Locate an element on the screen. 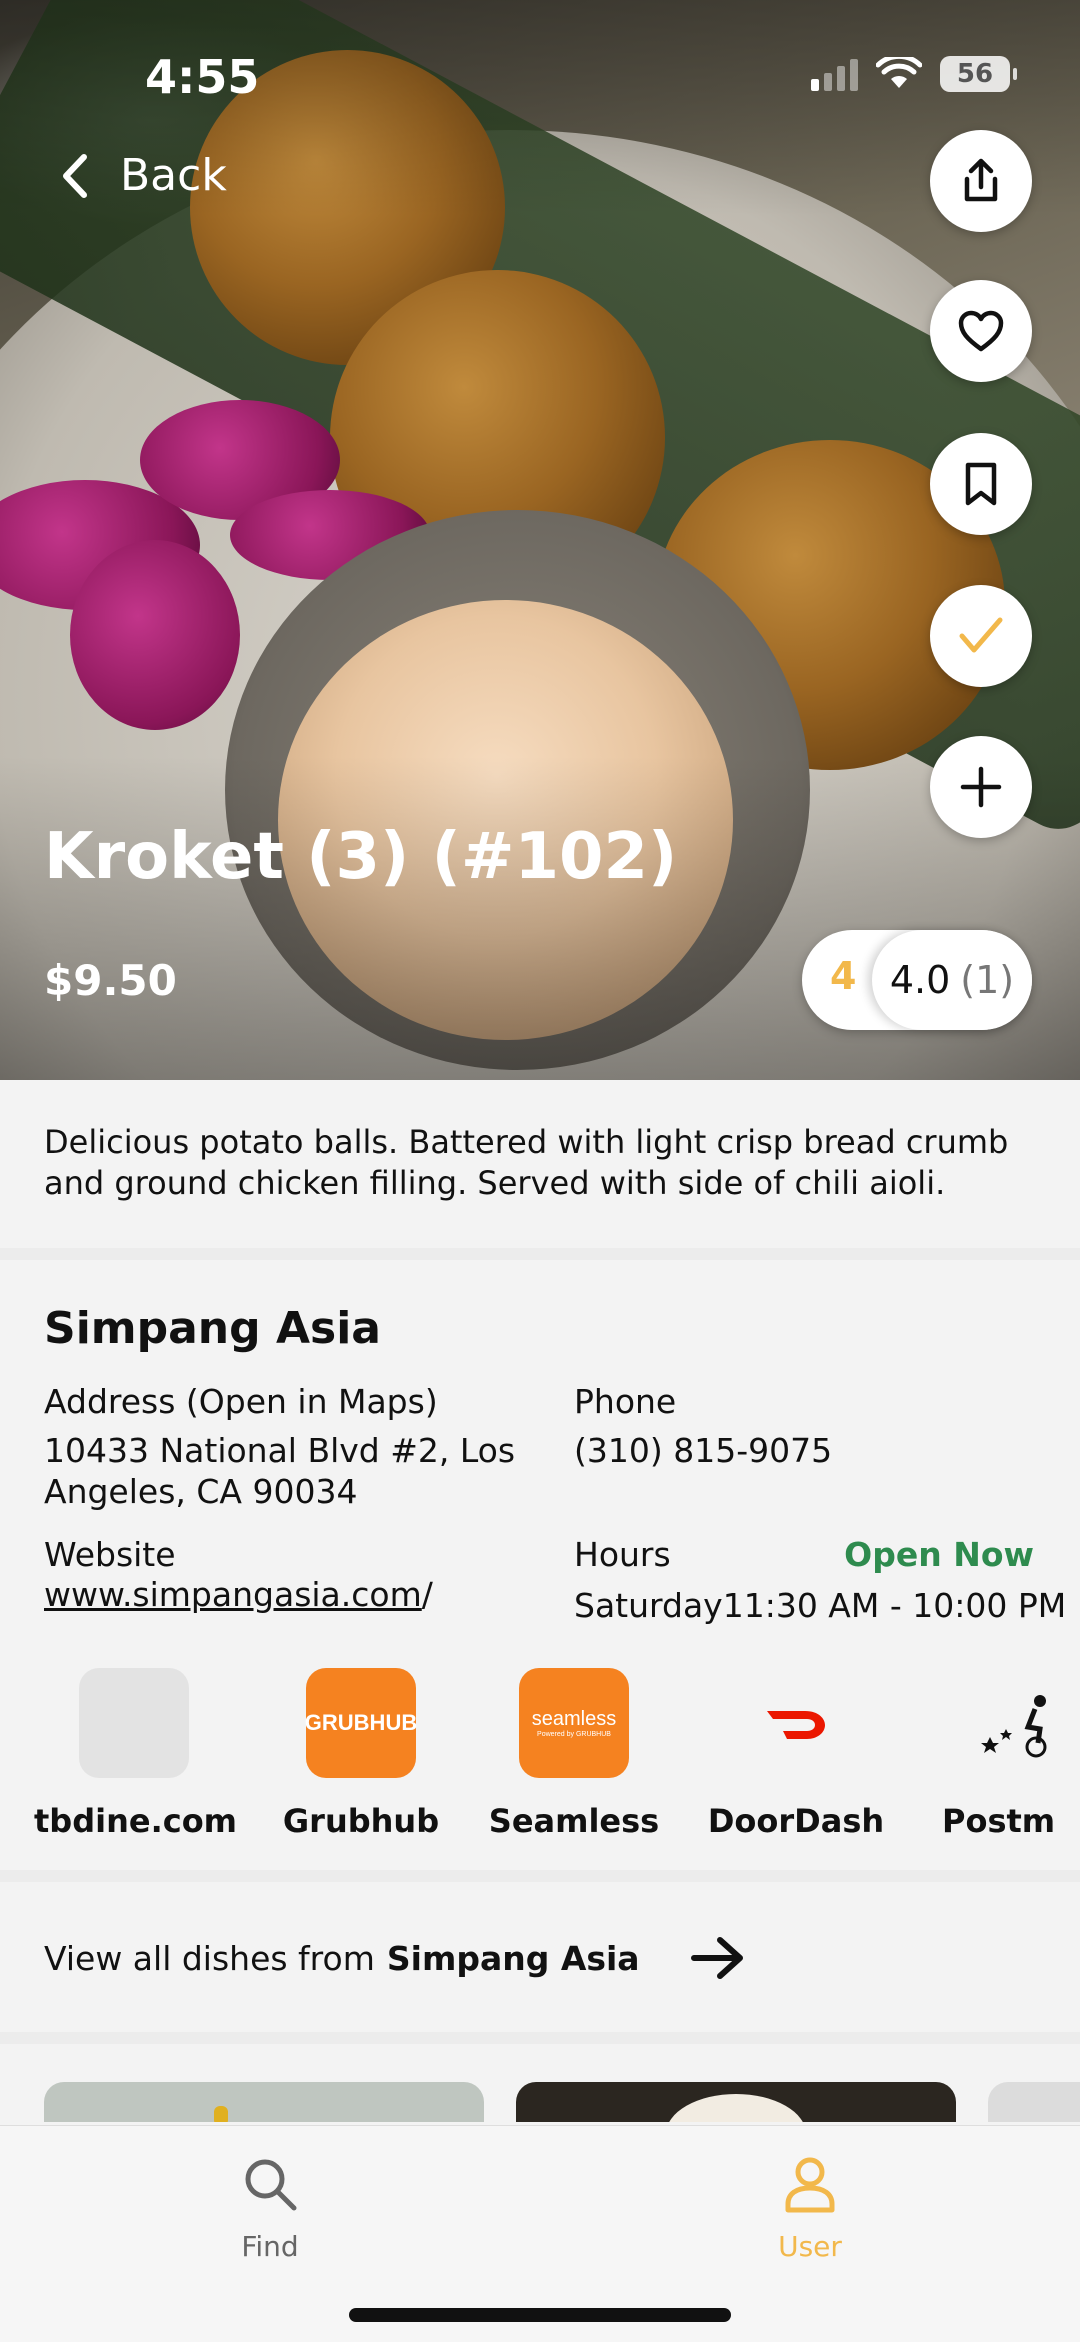 The image size is (1080, 2342). address-line1: 10433 National Blvd #2, Los is located at coordinates (280, 1450).